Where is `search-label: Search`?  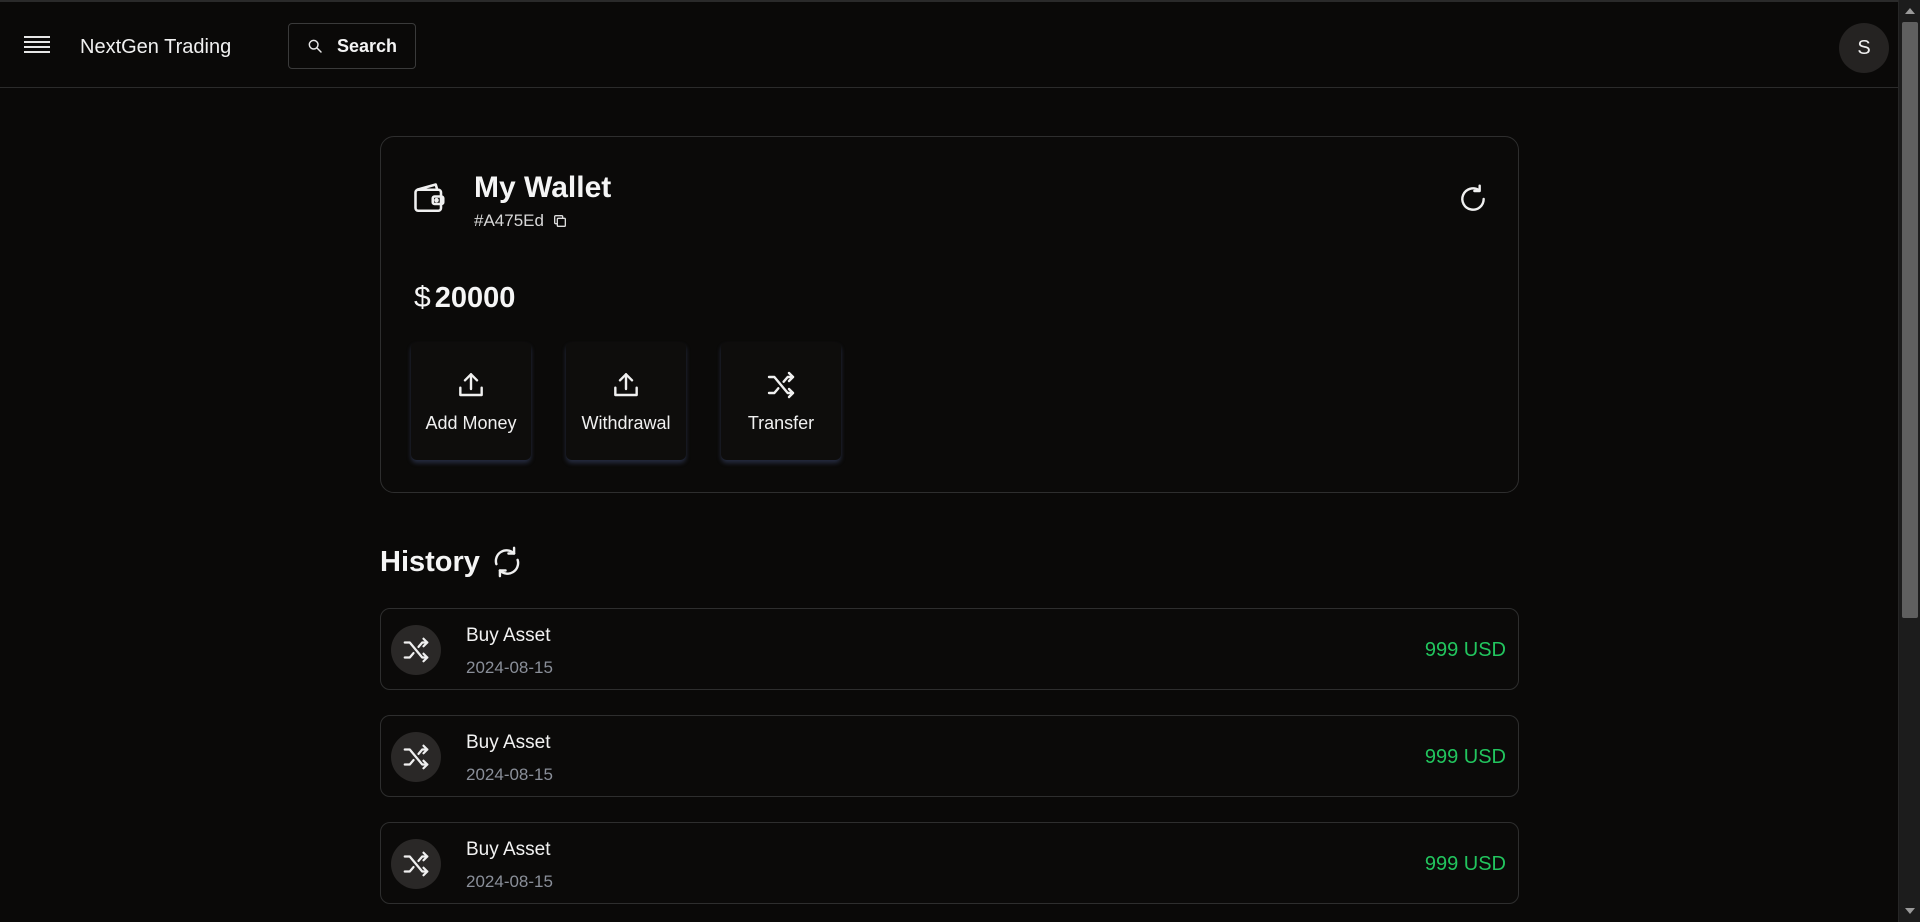
search-label: Search is located at coordinates (367, 45).